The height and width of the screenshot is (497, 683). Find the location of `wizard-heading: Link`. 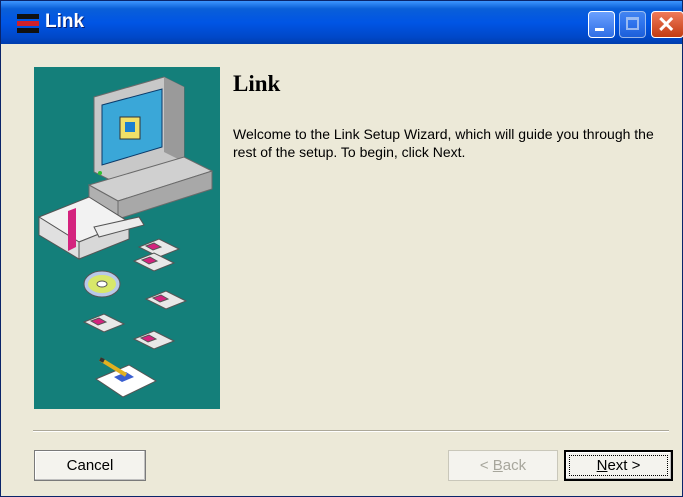

wizard-heading: Link is located at coordinates (257, 83).